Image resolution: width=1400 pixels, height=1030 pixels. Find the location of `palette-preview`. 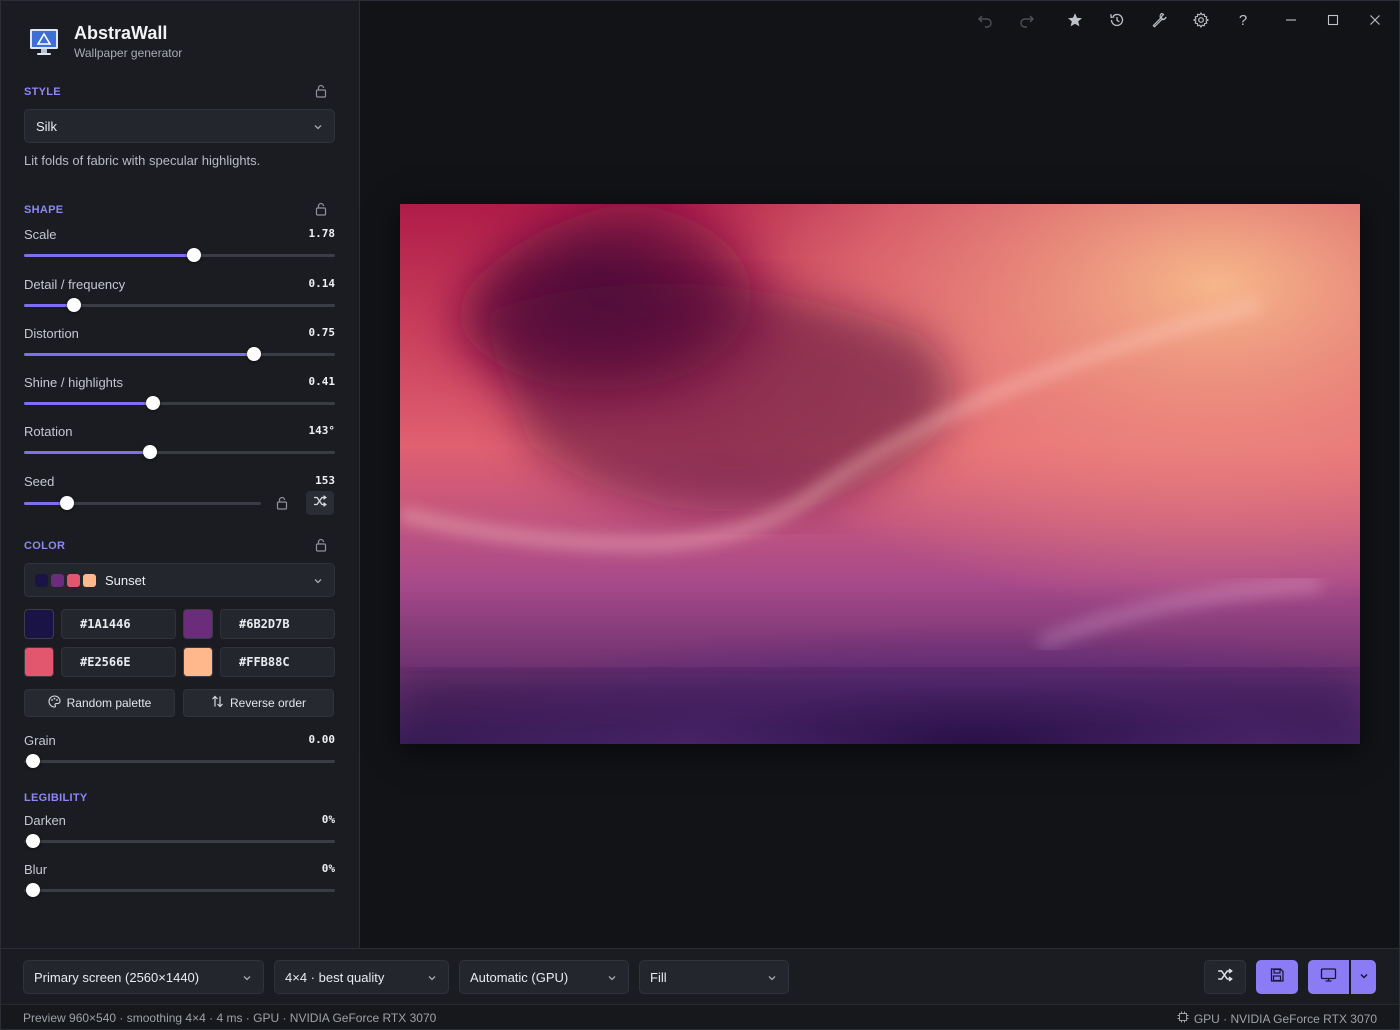

palette-preview is located at coordinates (65, 580).